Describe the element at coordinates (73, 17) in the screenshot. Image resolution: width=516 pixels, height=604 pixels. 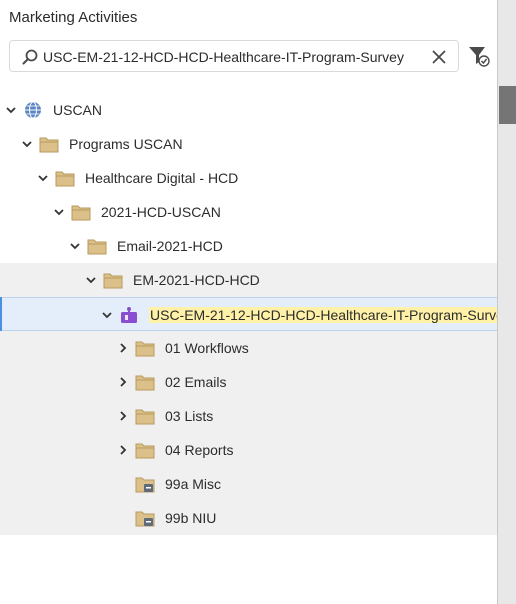
I see `panel-title: Marketing Activities` at that location.